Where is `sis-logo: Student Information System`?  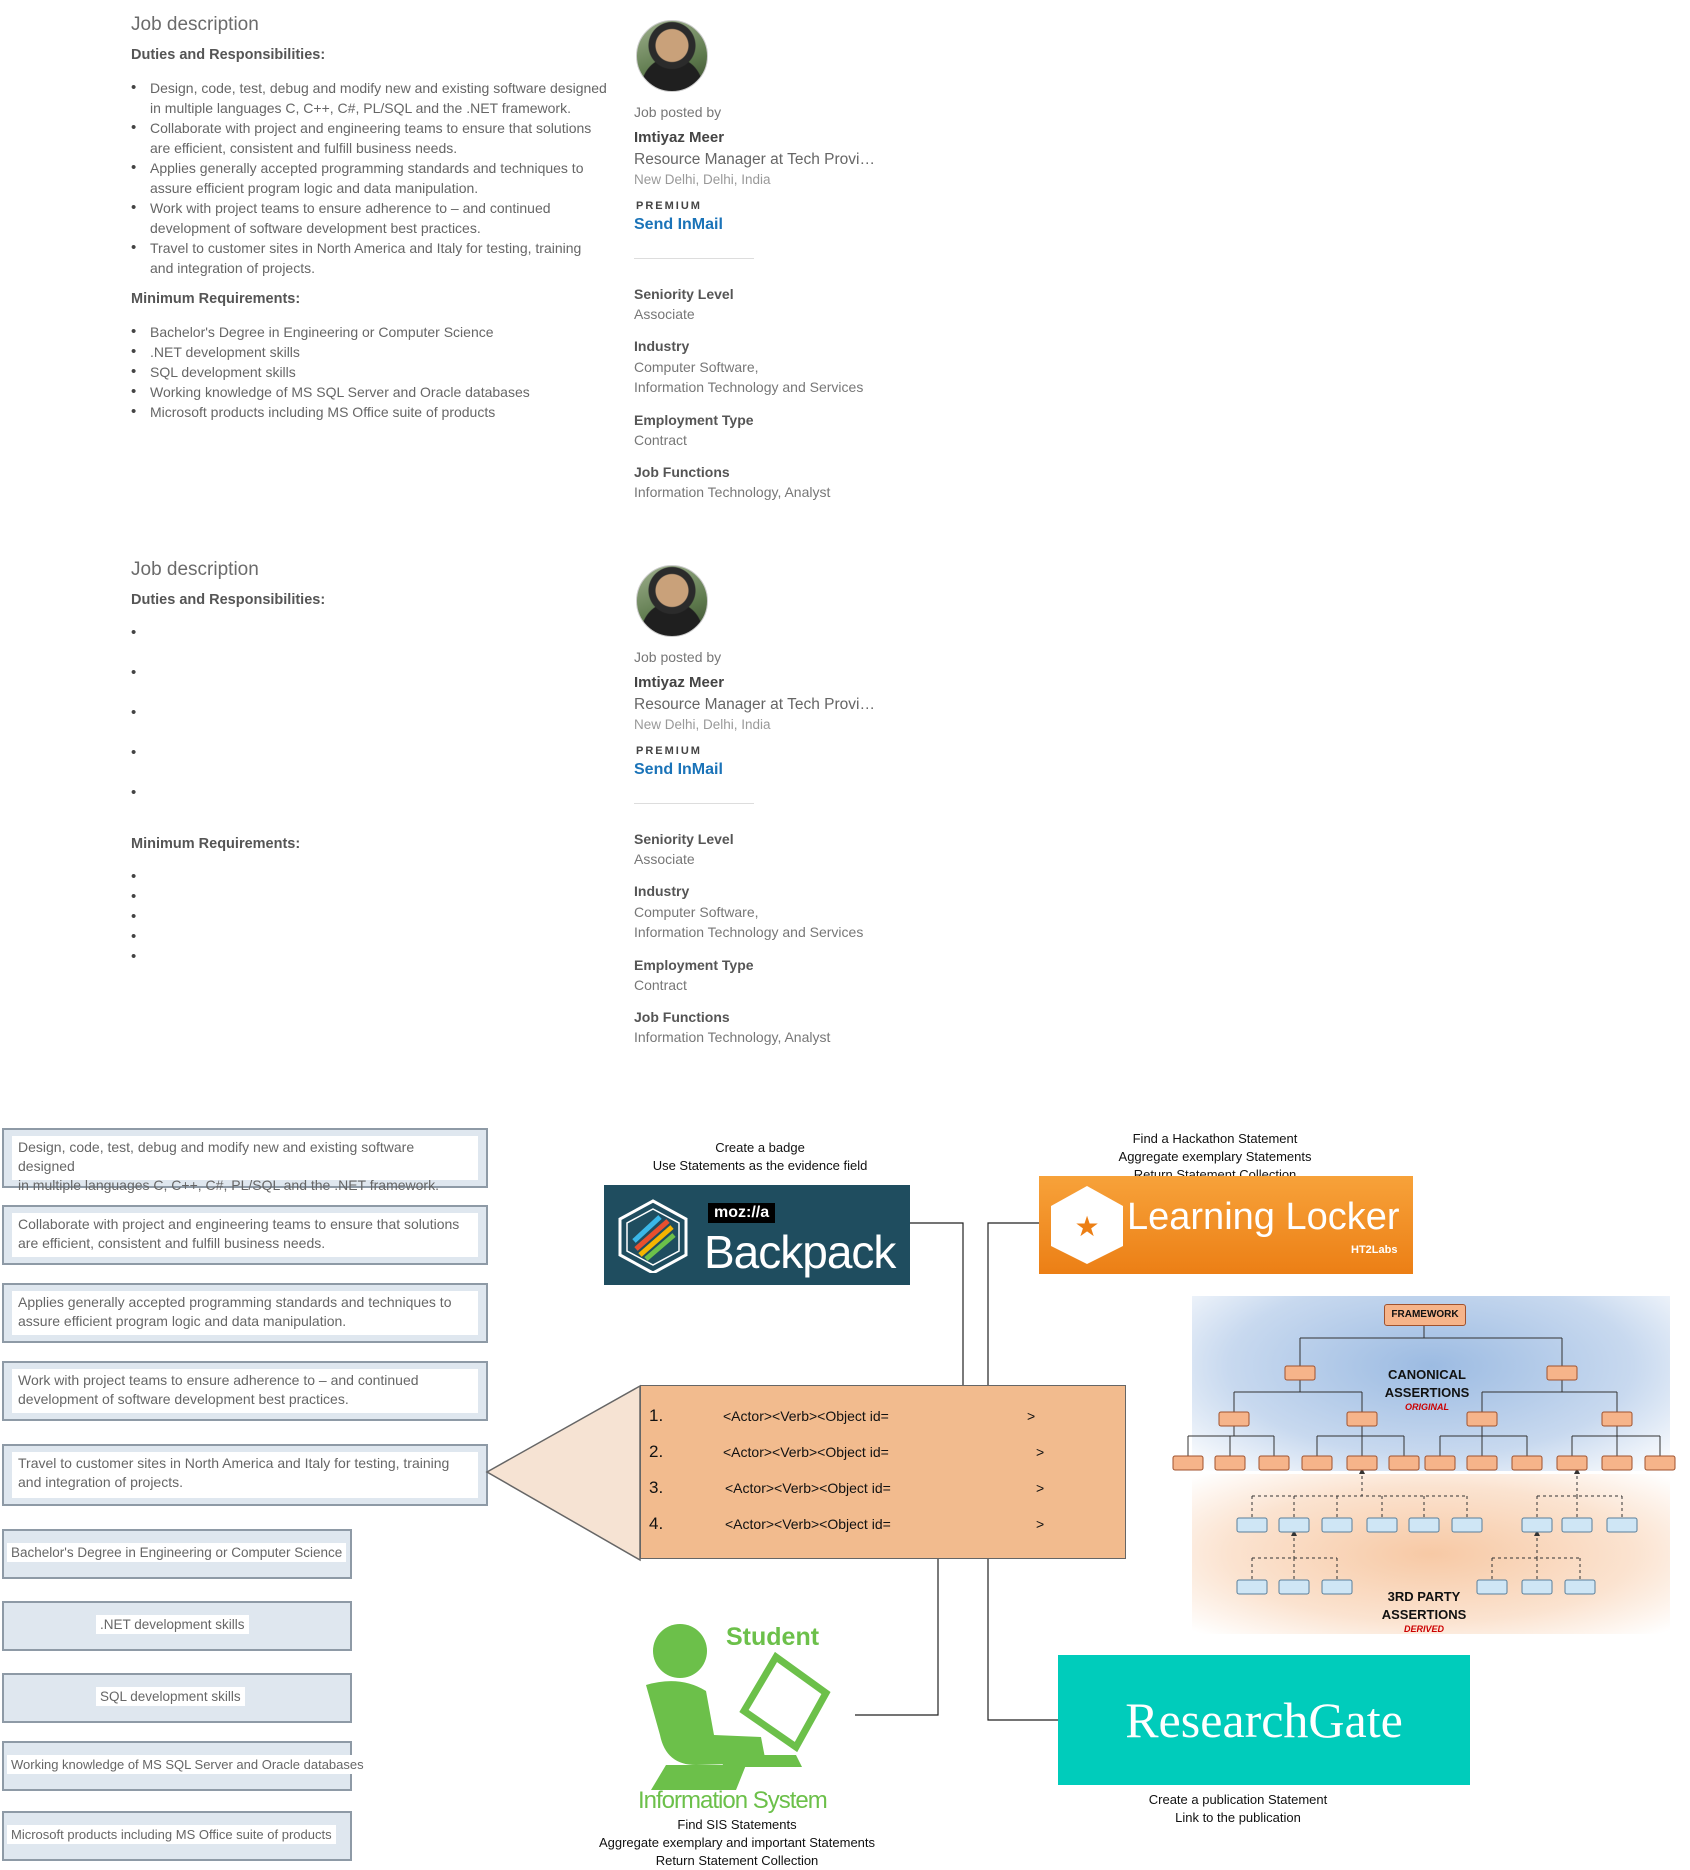
sis-logo: Student Information System is located at coordinates (741, 1715).